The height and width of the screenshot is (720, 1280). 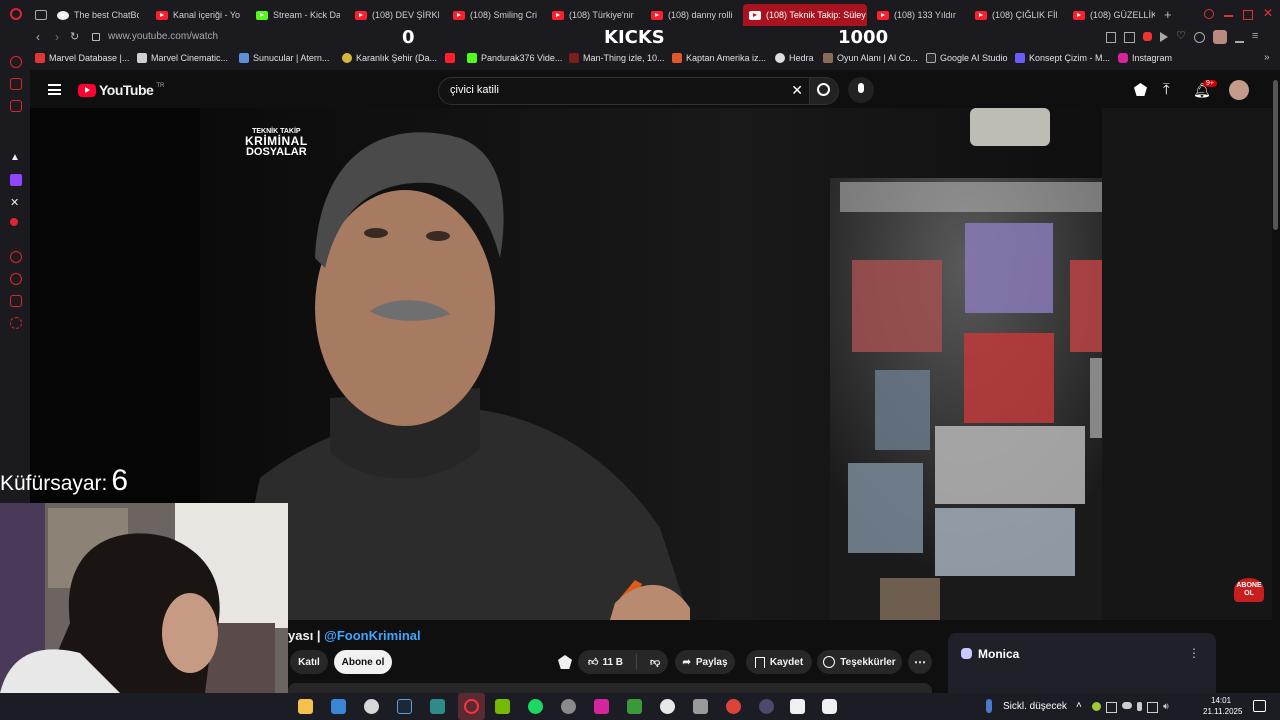 What do you see at coordinates (989, 706) in the screenshot?
I see `weather-taskbar-icon` at bounding box center [989, 706].